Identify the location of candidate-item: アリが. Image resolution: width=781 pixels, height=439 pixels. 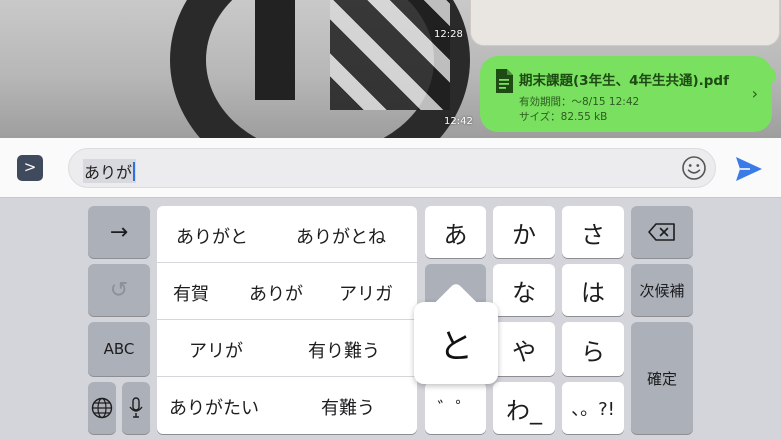
(216, 350).